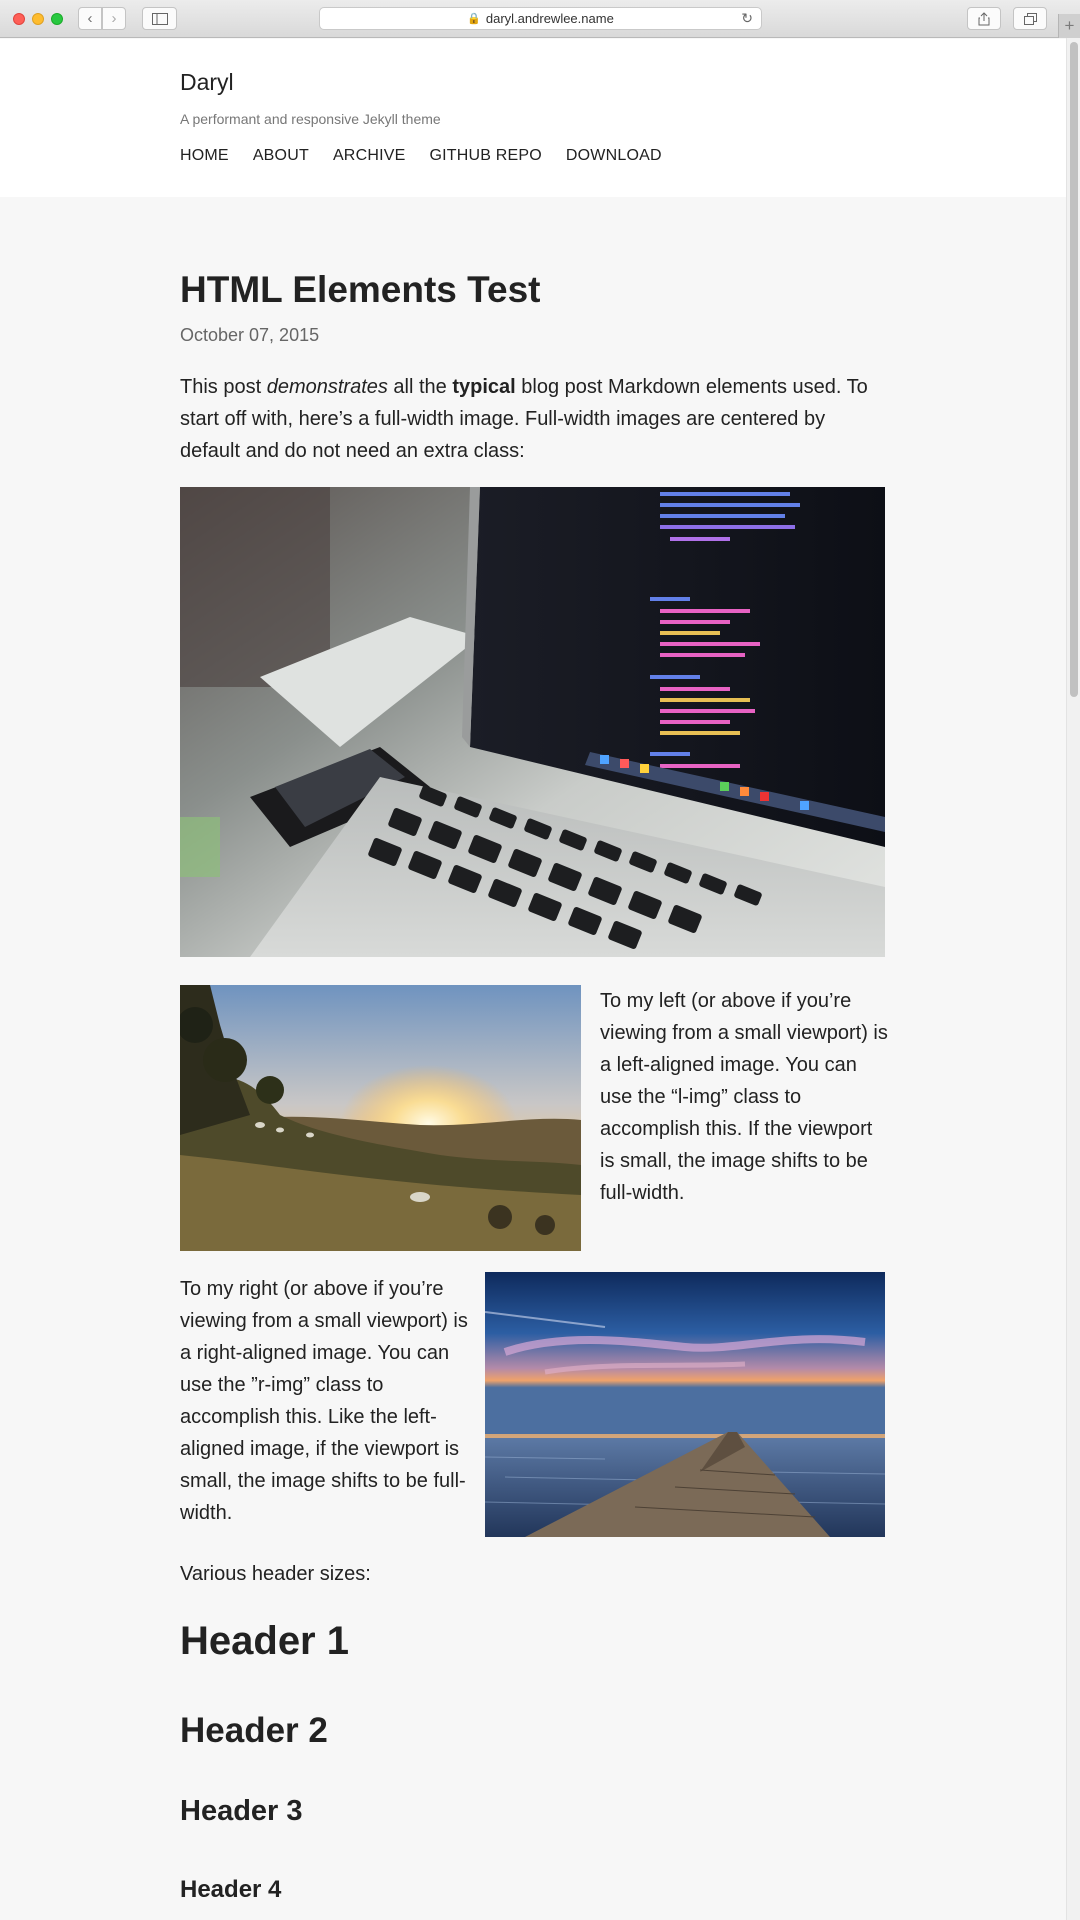 Image resolution: width=1080 pixels, height=1920 pixels. Describe the element at coordinates (264, 1641) in the screenshot. I see `header-1: Header 1` at that location.